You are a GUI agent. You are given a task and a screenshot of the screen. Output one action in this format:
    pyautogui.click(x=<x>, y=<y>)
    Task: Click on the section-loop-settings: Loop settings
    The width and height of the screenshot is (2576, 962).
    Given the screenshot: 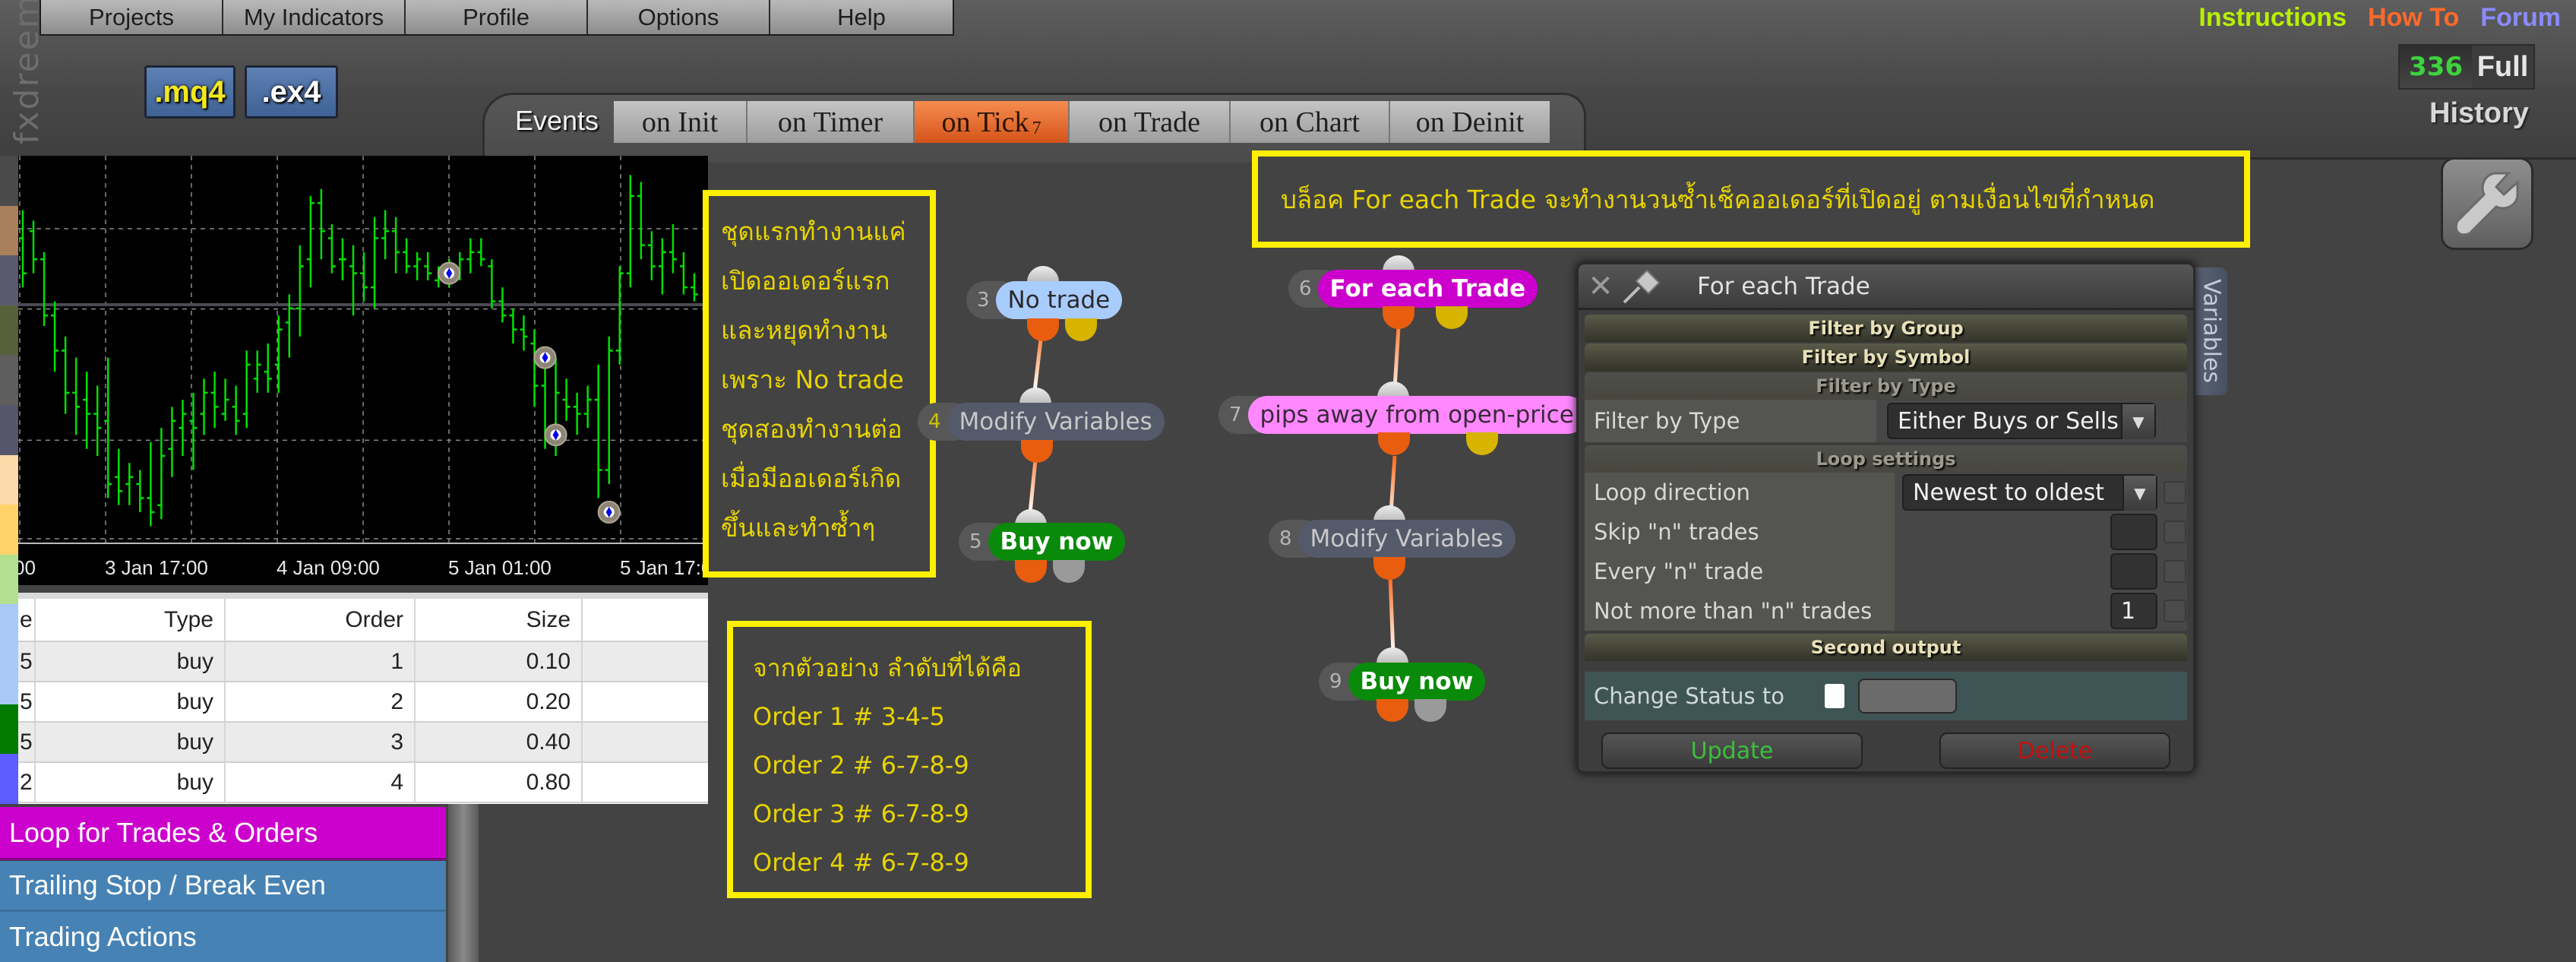 What is the action you would take?
    pyautogui.click(x=1886, y=459)
    